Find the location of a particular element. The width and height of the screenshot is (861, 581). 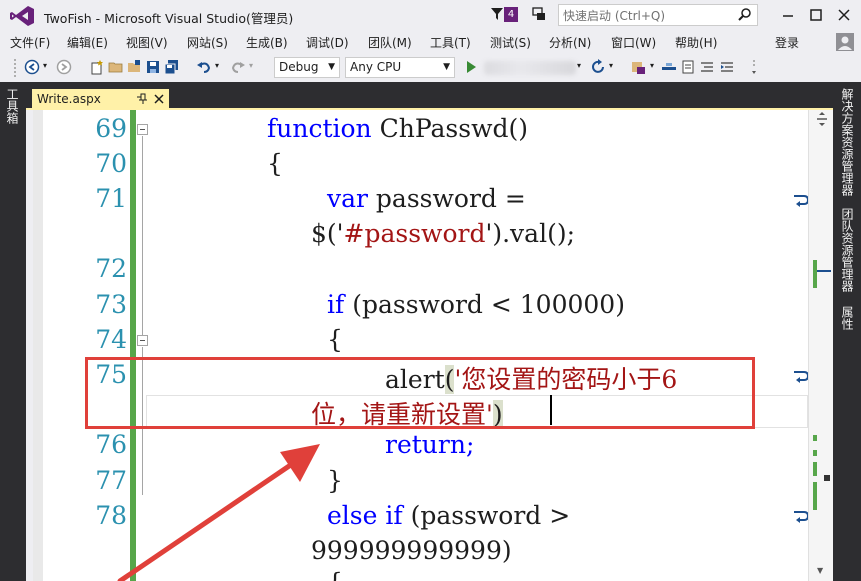

navigate-forward-icon is located at coordinates (64, 67).